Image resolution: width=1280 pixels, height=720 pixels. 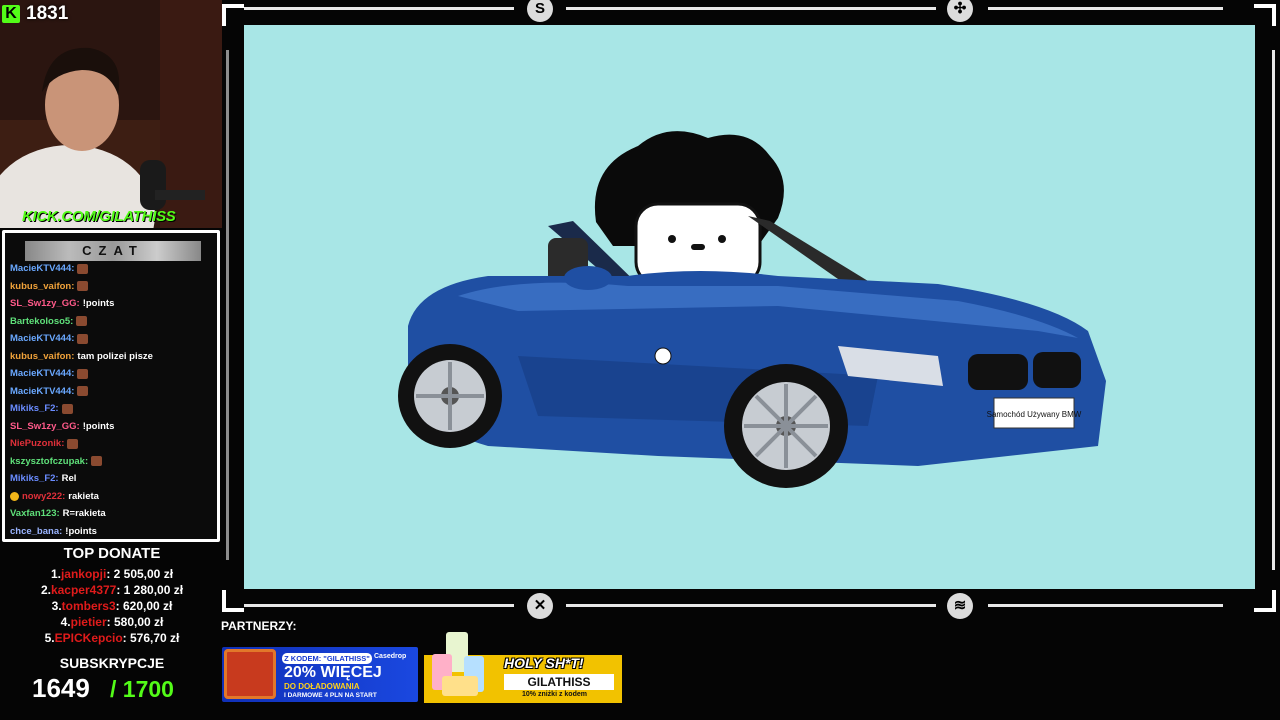 I want to click on donate-entry: 2.kacper4377: 1 280,00 zł, so click(x=112, y=591).